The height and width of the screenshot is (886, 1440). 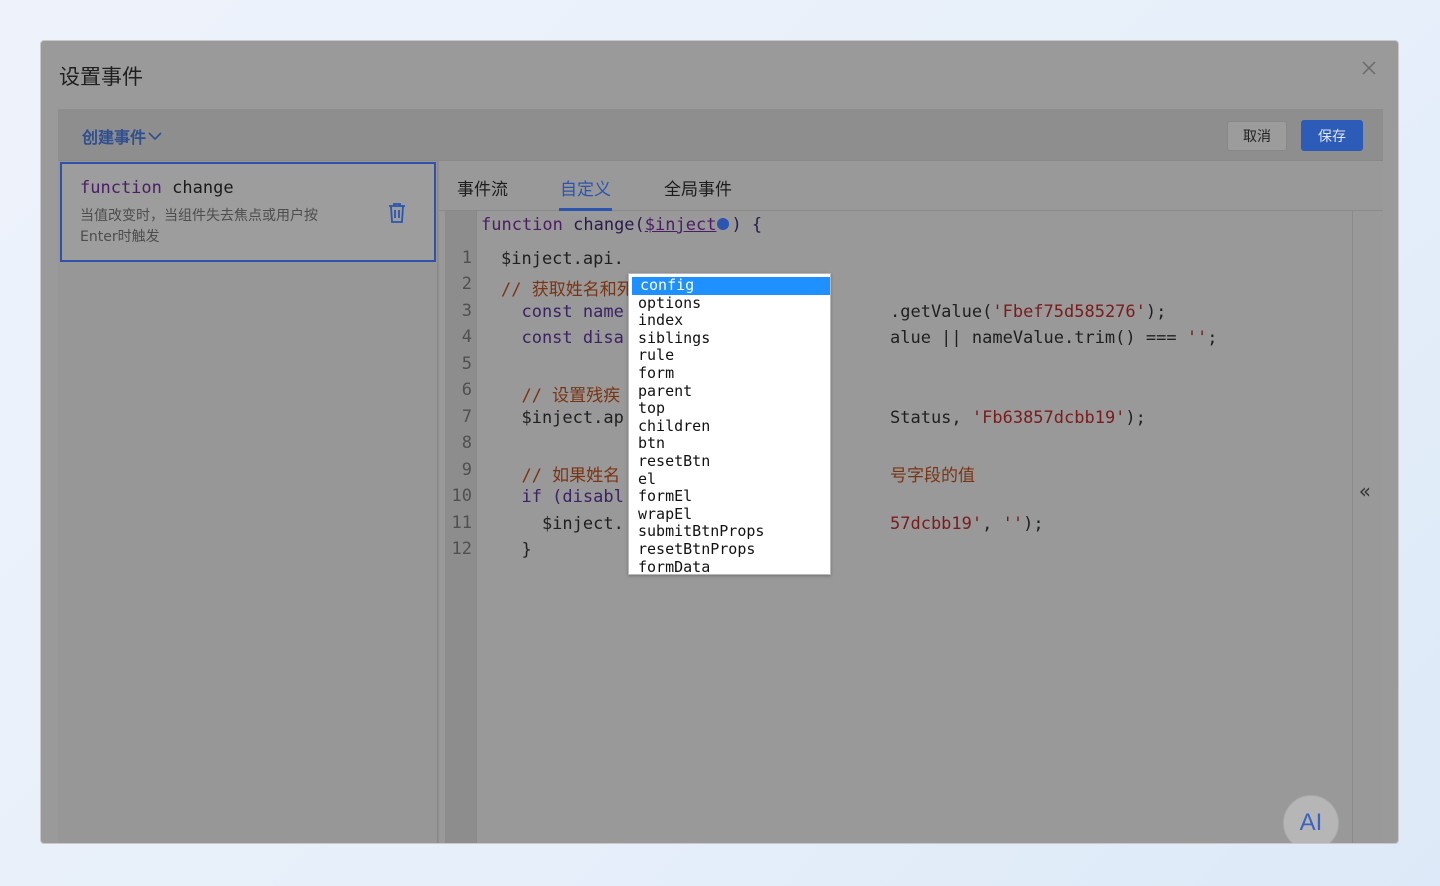 I want to click on delete-icon, so click(x=397, y=215).